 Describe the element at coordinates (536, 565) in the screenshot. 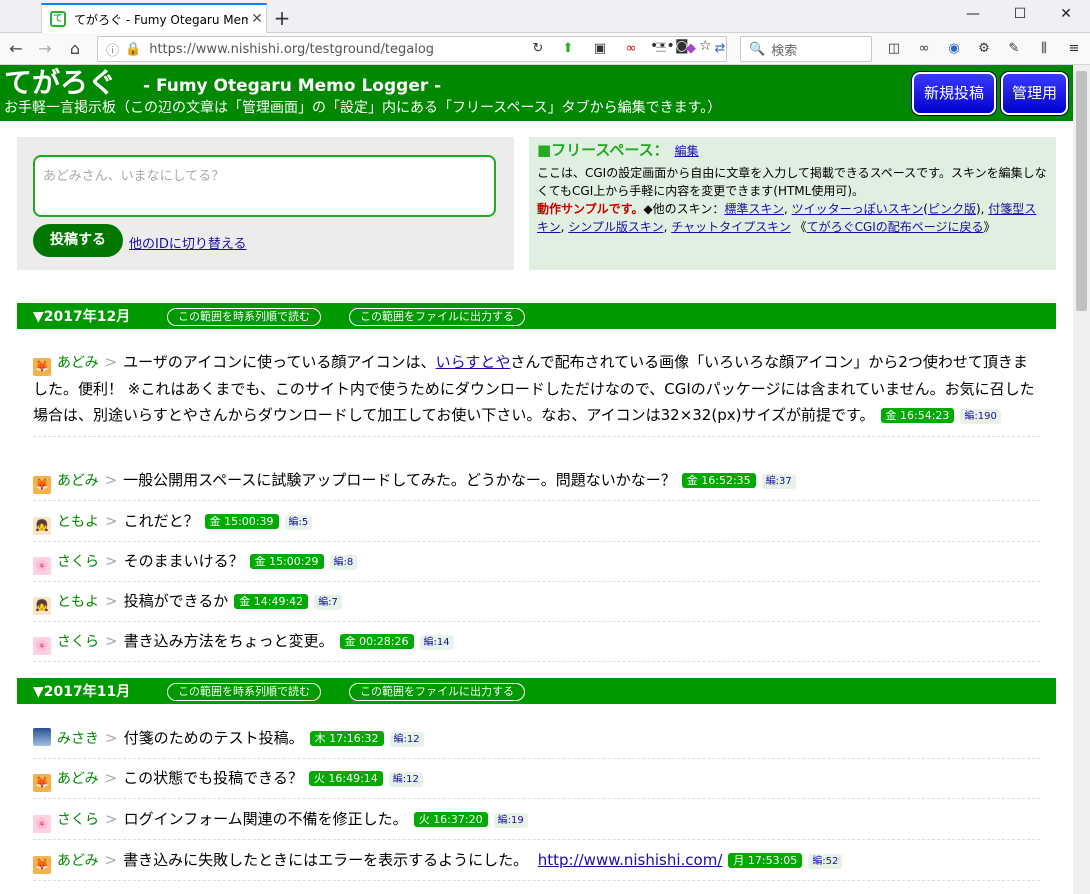

I see `list-item: 🌸 さくら > そのままいける？金 15:00:29 編:8` at that location.